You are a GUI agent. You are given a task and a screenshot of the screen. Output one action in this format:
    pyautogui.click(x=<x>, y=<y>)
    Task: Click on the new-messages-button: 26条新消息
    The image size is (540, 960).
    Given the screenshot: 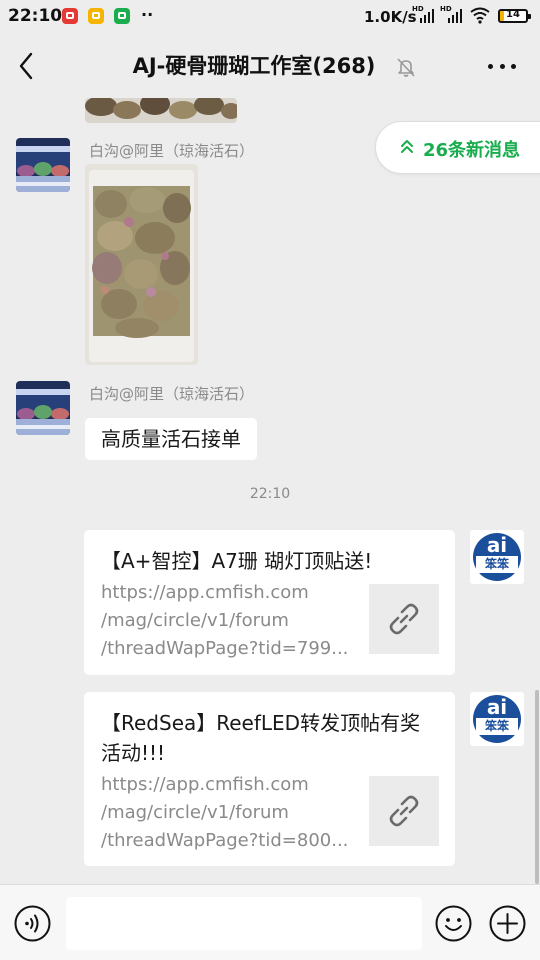 What is the action you would take?
    pyautogui.click(x=457, y=147)
    